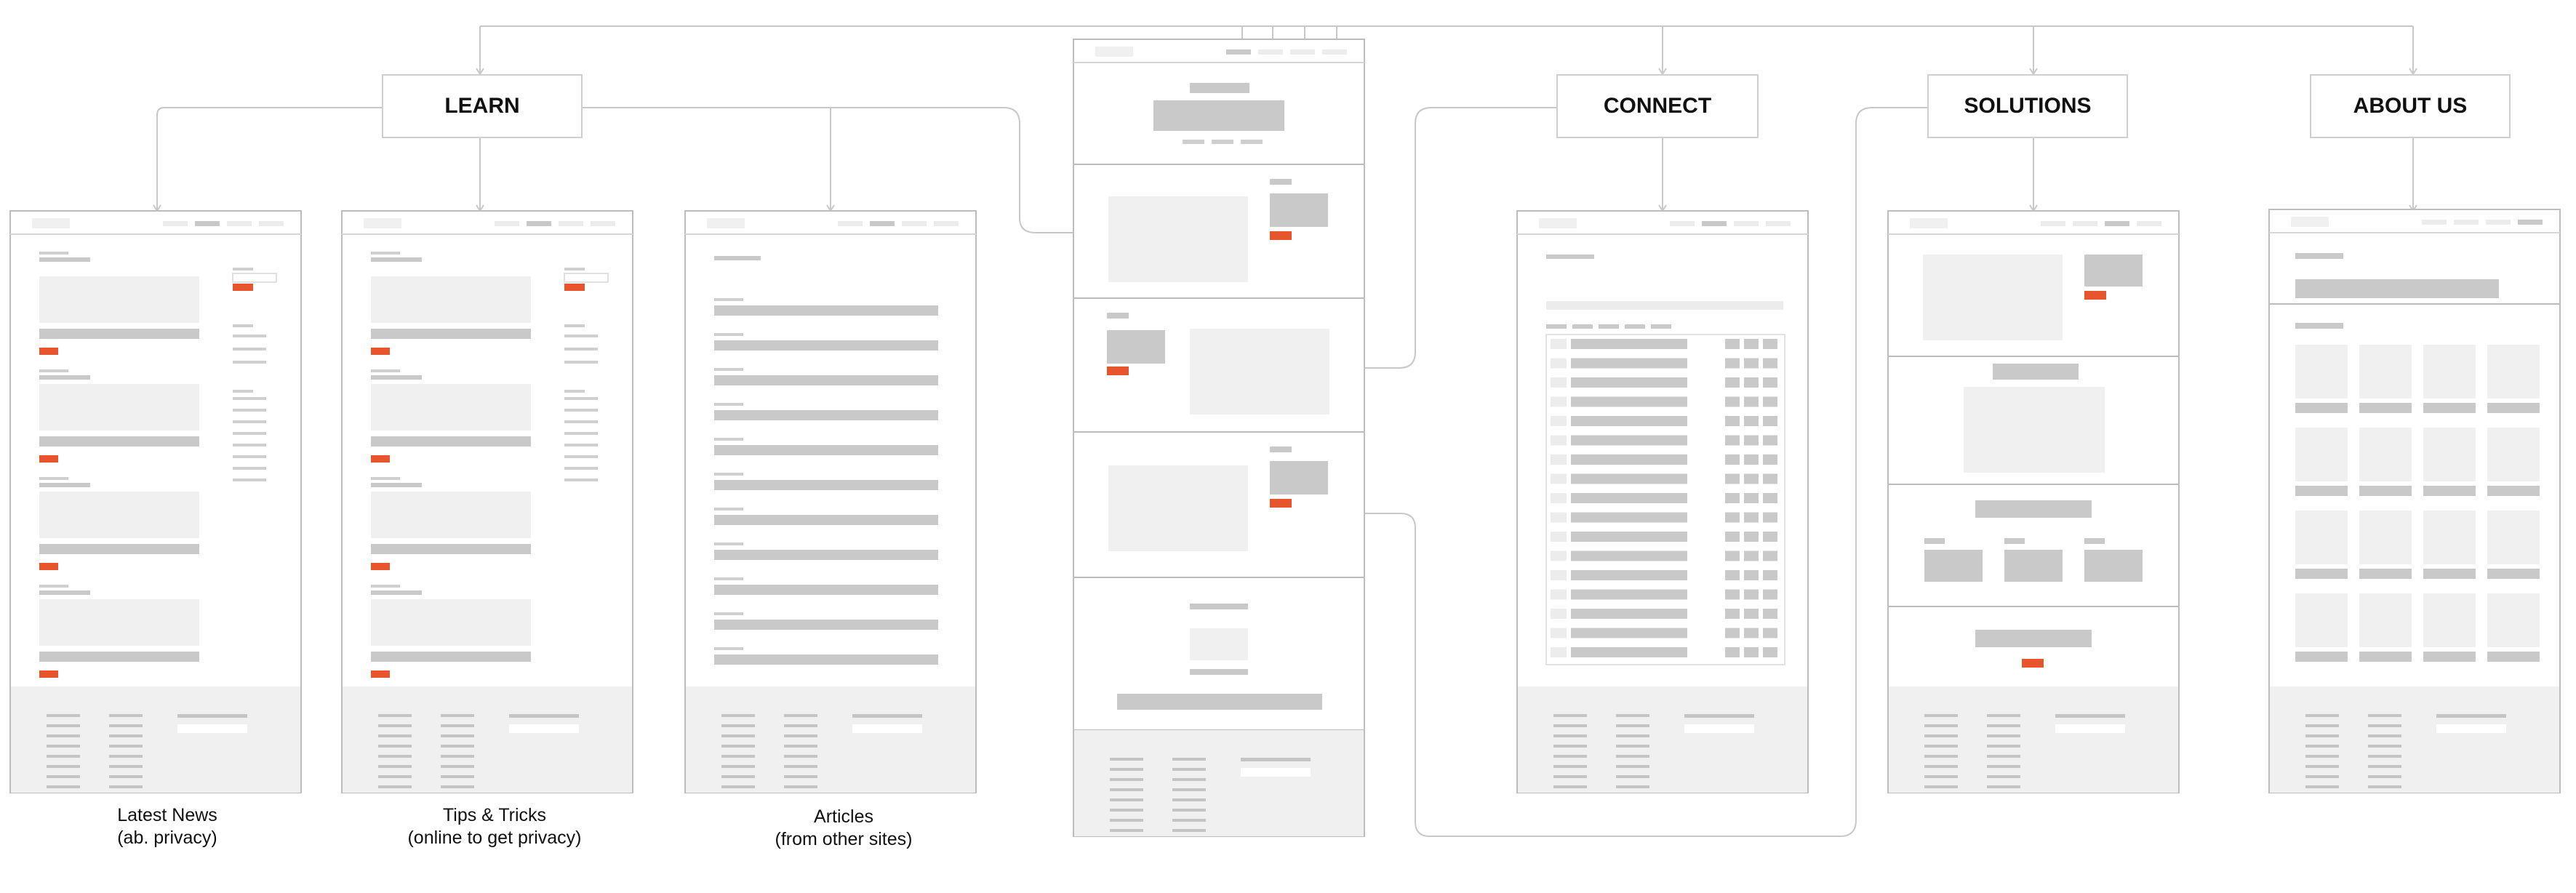  Describe the element at coordinates (844, 839) in the screenshot. I see `caption-line: (from other sites)` at that location.